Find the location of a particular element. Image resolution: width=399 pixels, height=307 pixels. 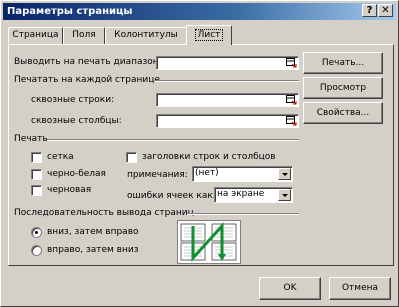

help-button: ? is located at coordinates (369, 10).